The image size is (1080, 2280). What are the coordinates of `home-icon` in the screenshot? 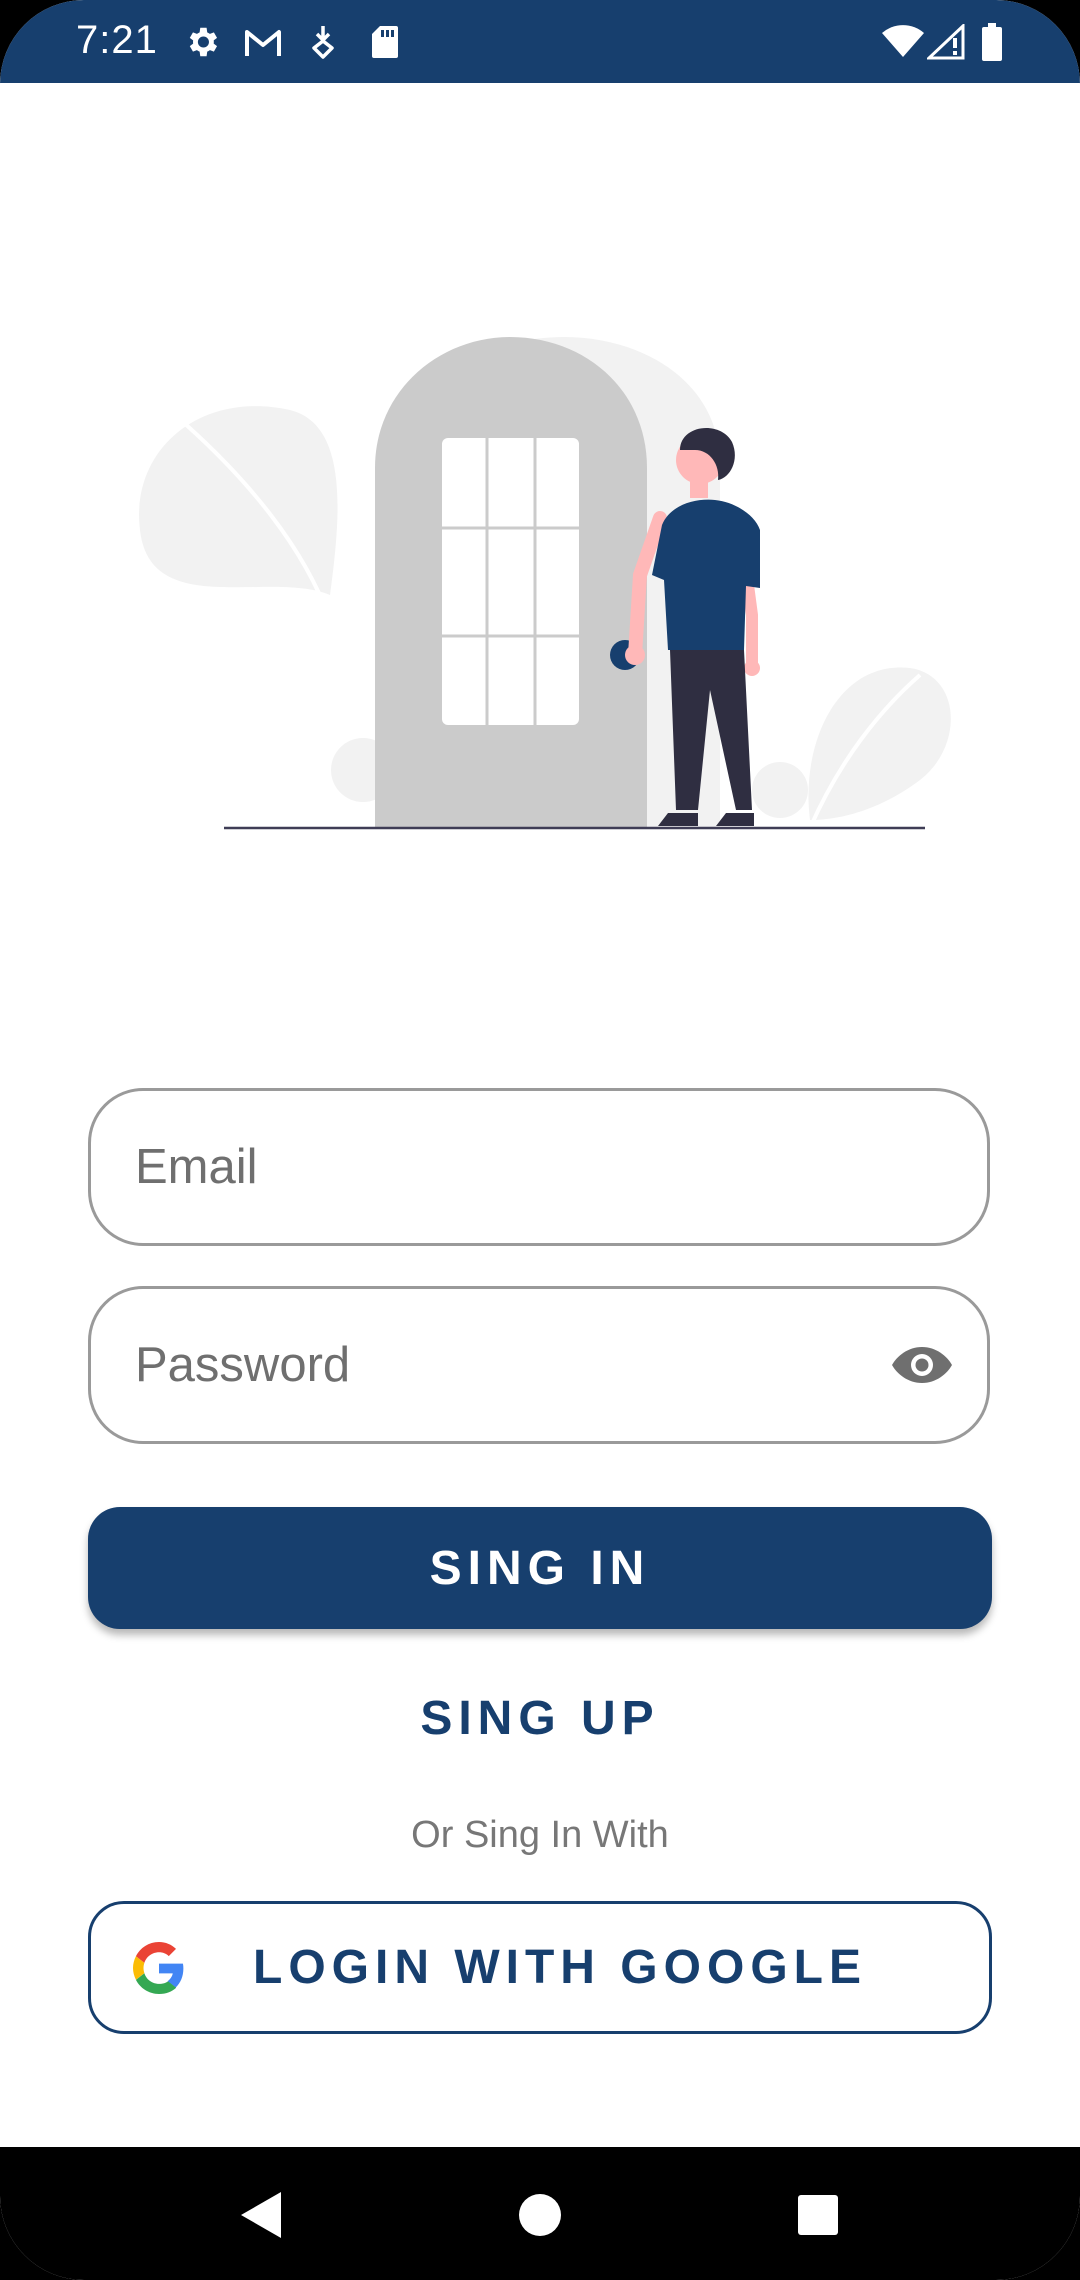 It's located at (540, 2215).